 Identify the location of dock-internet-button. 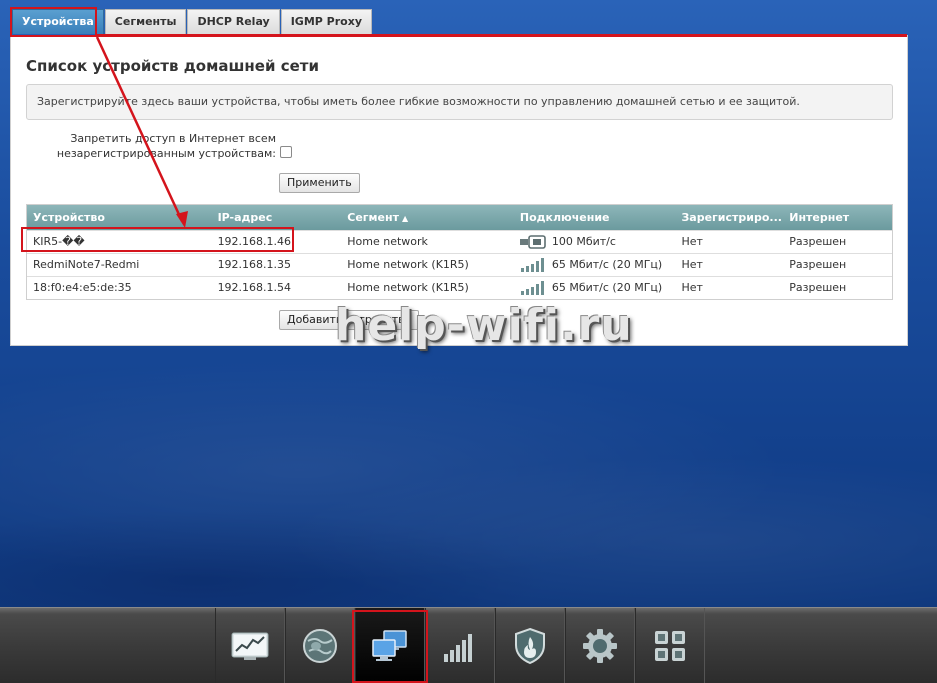
(320, 645).